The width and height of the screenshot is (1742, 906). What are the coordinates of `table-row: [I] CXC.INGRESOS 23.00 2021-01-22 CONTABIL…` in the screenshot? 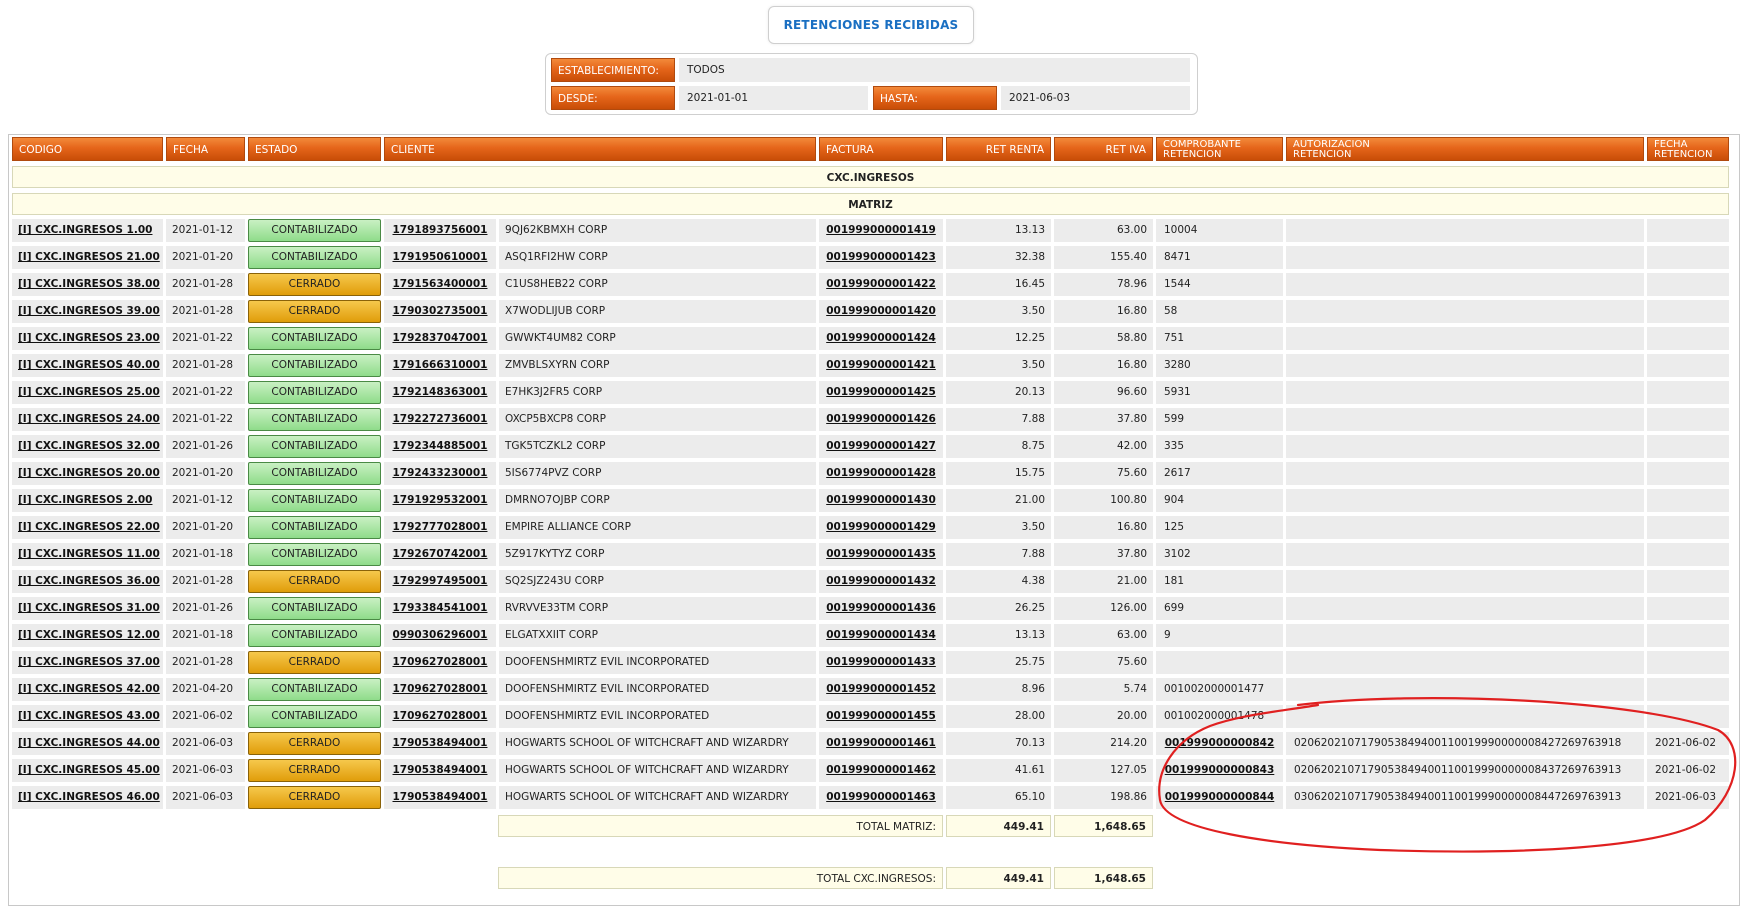 It's located at (871, 339).